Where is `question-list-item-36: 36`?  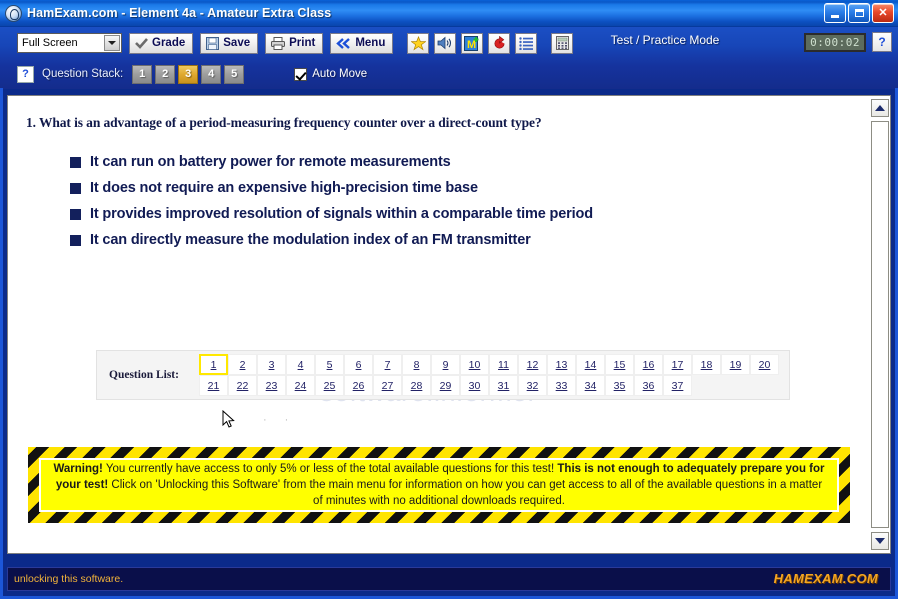 question-list-item-36: 36 is located at coordinates (648, 385).